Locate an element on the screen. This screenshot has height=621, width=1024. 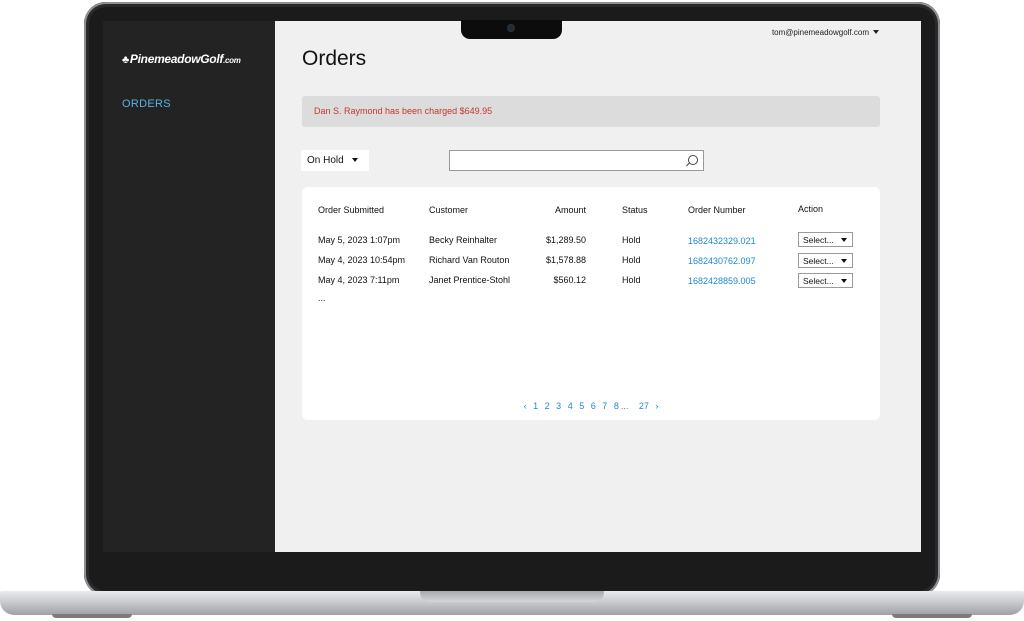
search-input is located at coordinates (568, 161).